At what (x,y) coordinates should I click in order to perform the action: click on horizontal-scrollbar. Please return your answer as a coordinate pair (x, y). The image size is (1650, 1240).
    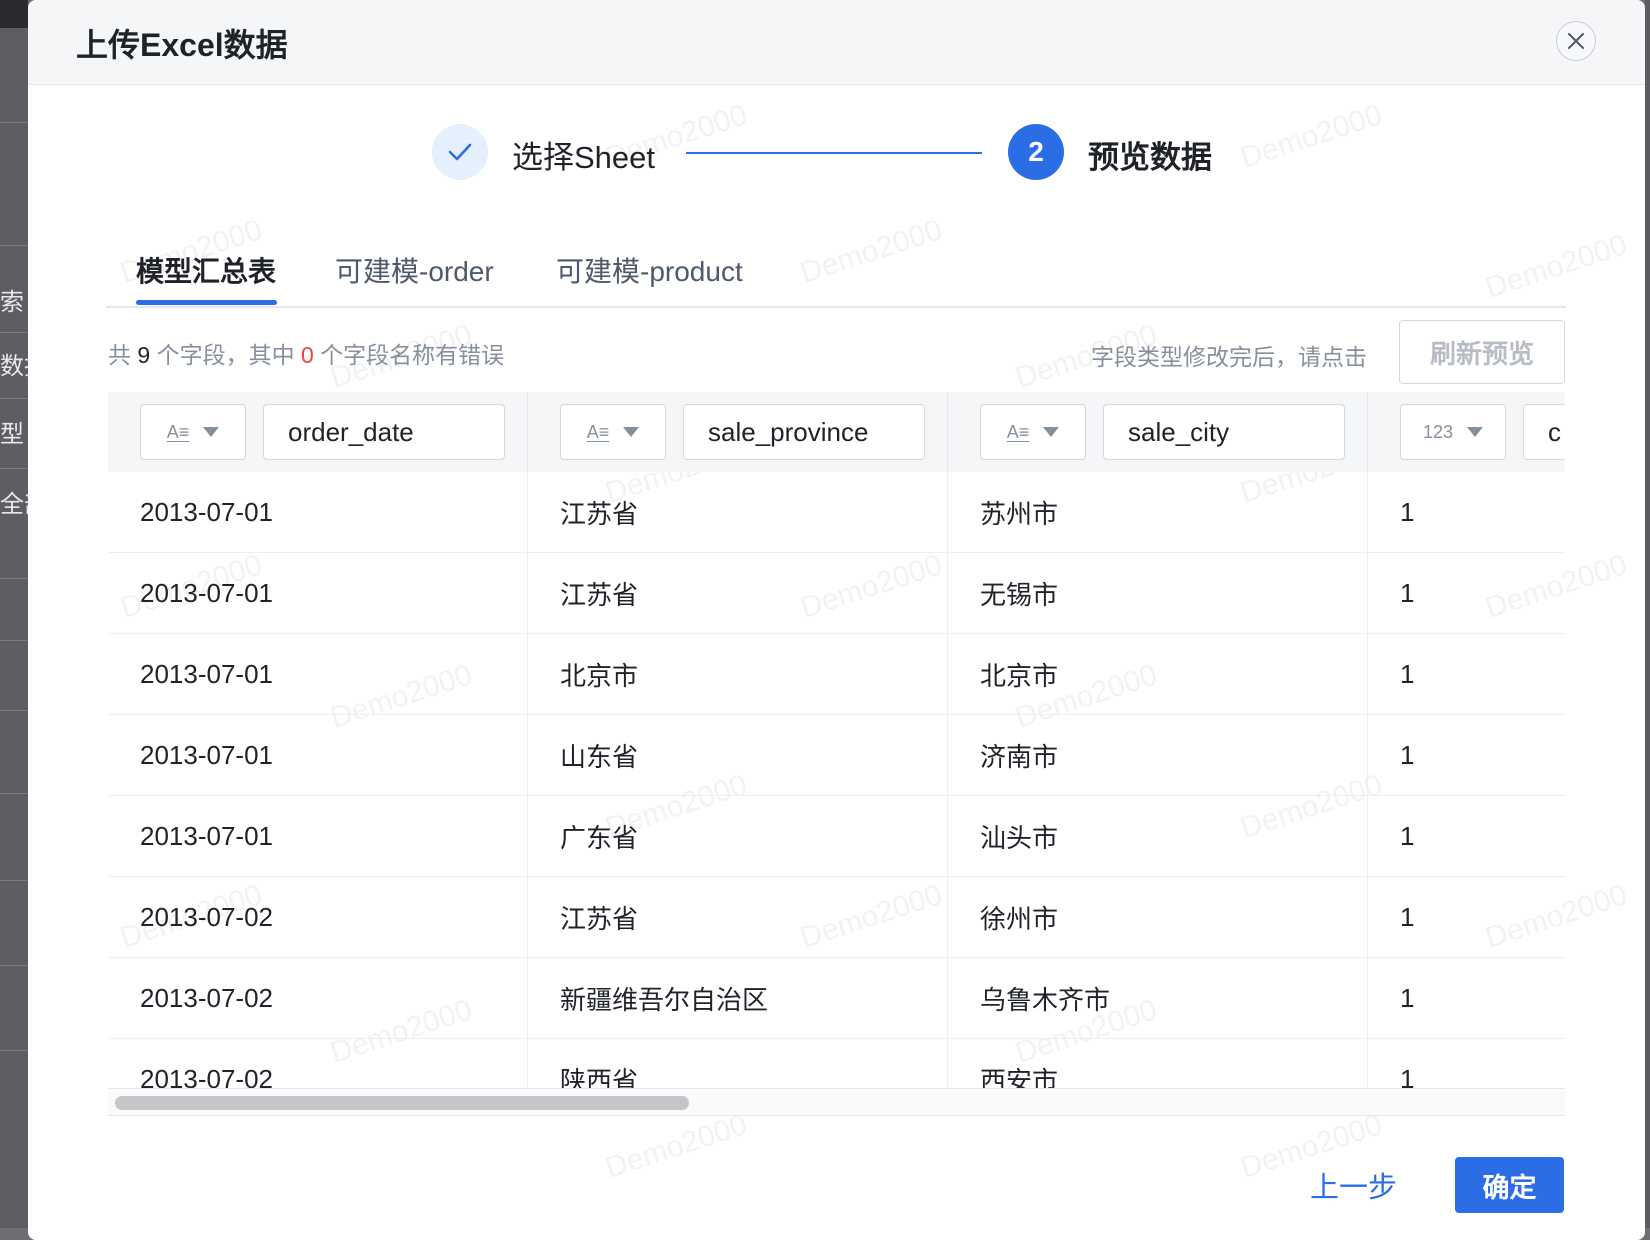
    Looking at the image, I should click on (836, 1102).